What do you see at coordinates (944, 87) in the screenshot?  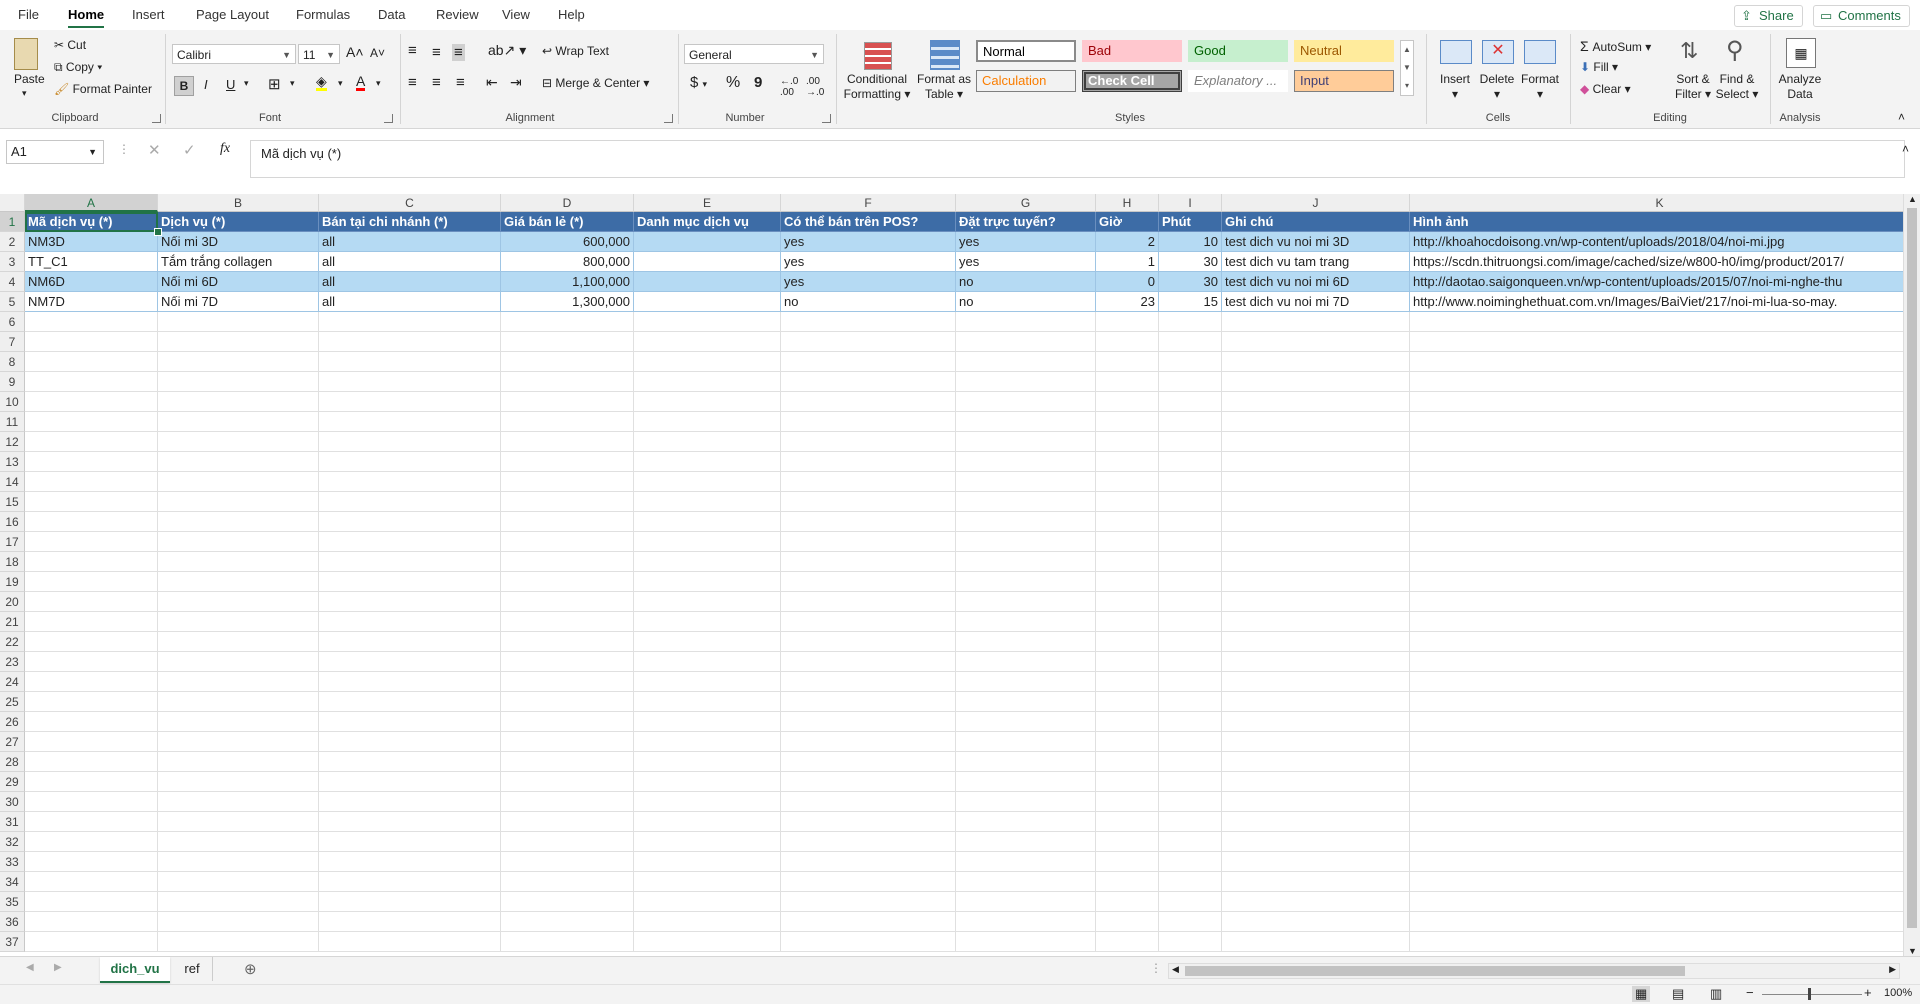 I see `format-as-table-button: Format as Table ▾` at bounding box center [944, 87].